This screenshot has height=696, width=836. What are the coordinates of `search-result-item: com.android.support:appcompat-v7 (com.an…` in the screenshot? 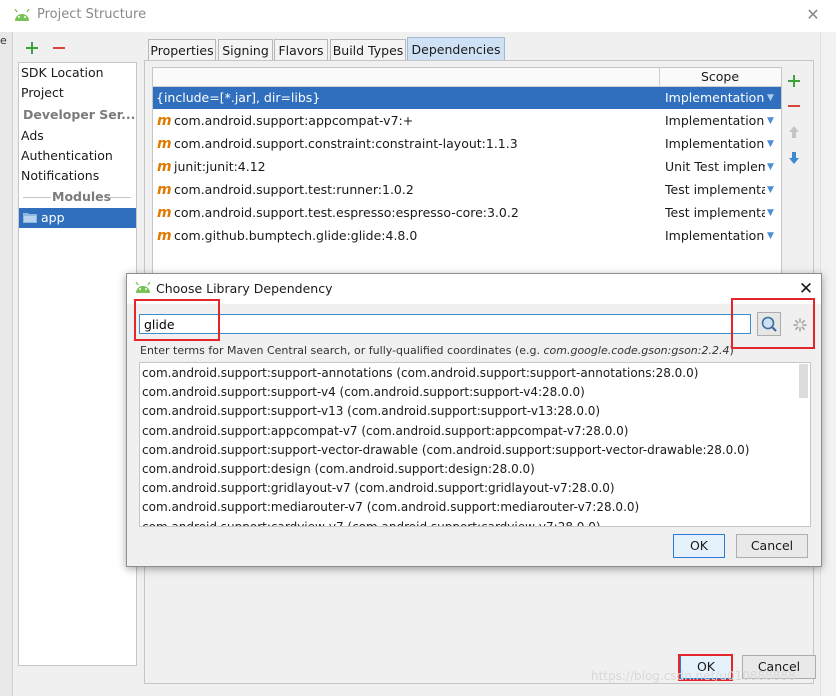 It's located at (385, 431).